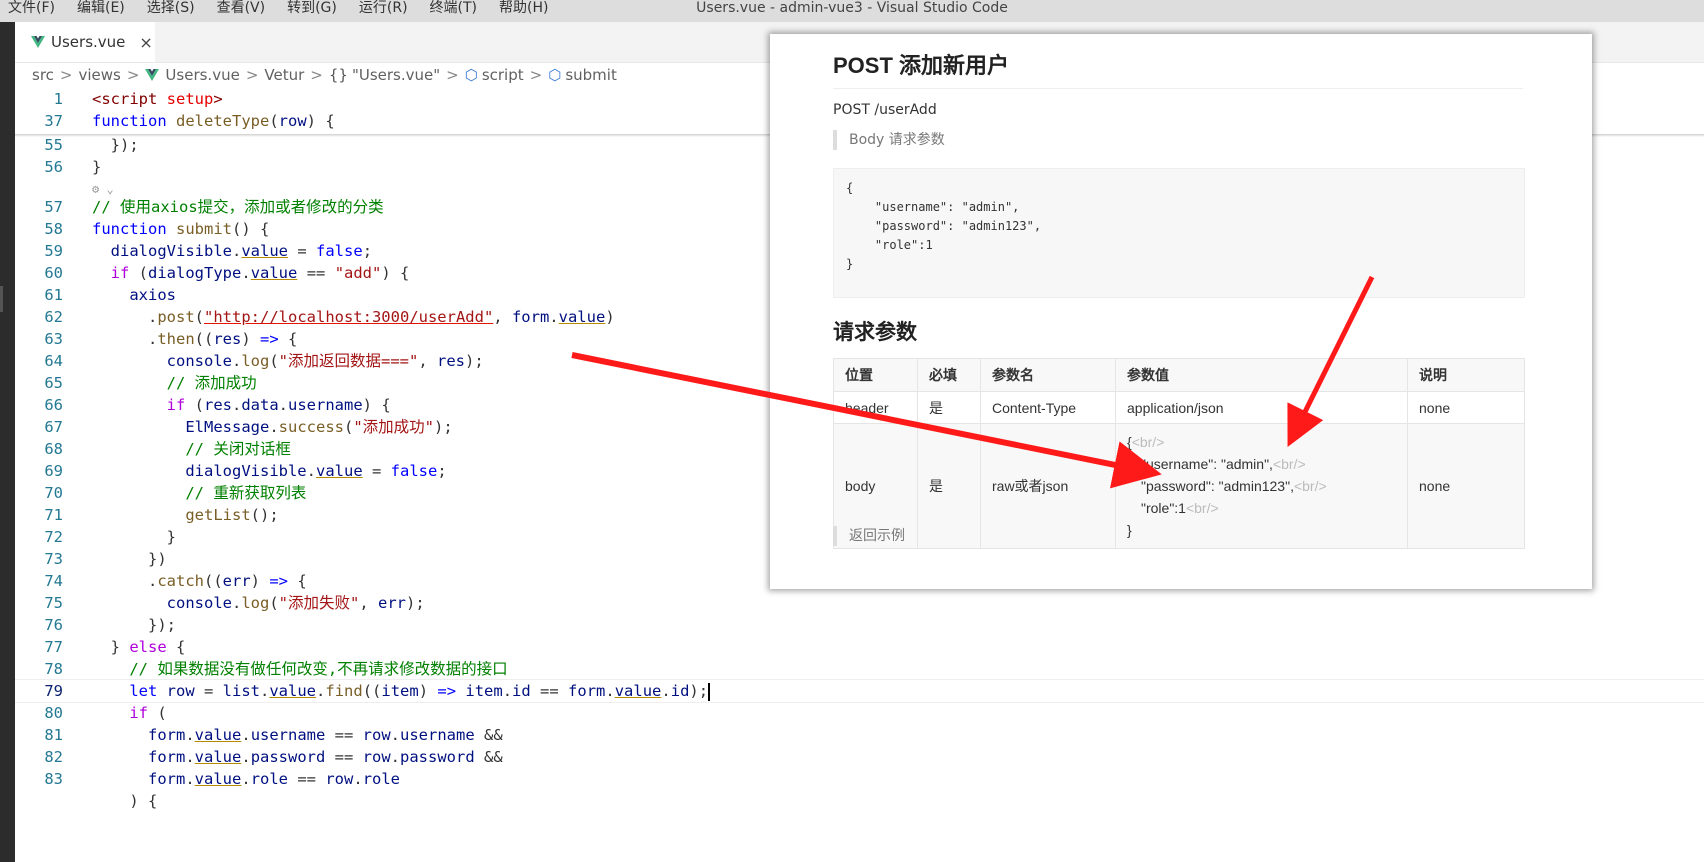 The image size is (1704, 862). Describe the element at coordinates (53, 251) in the screenshot. I see `line-number: 59` at that location.